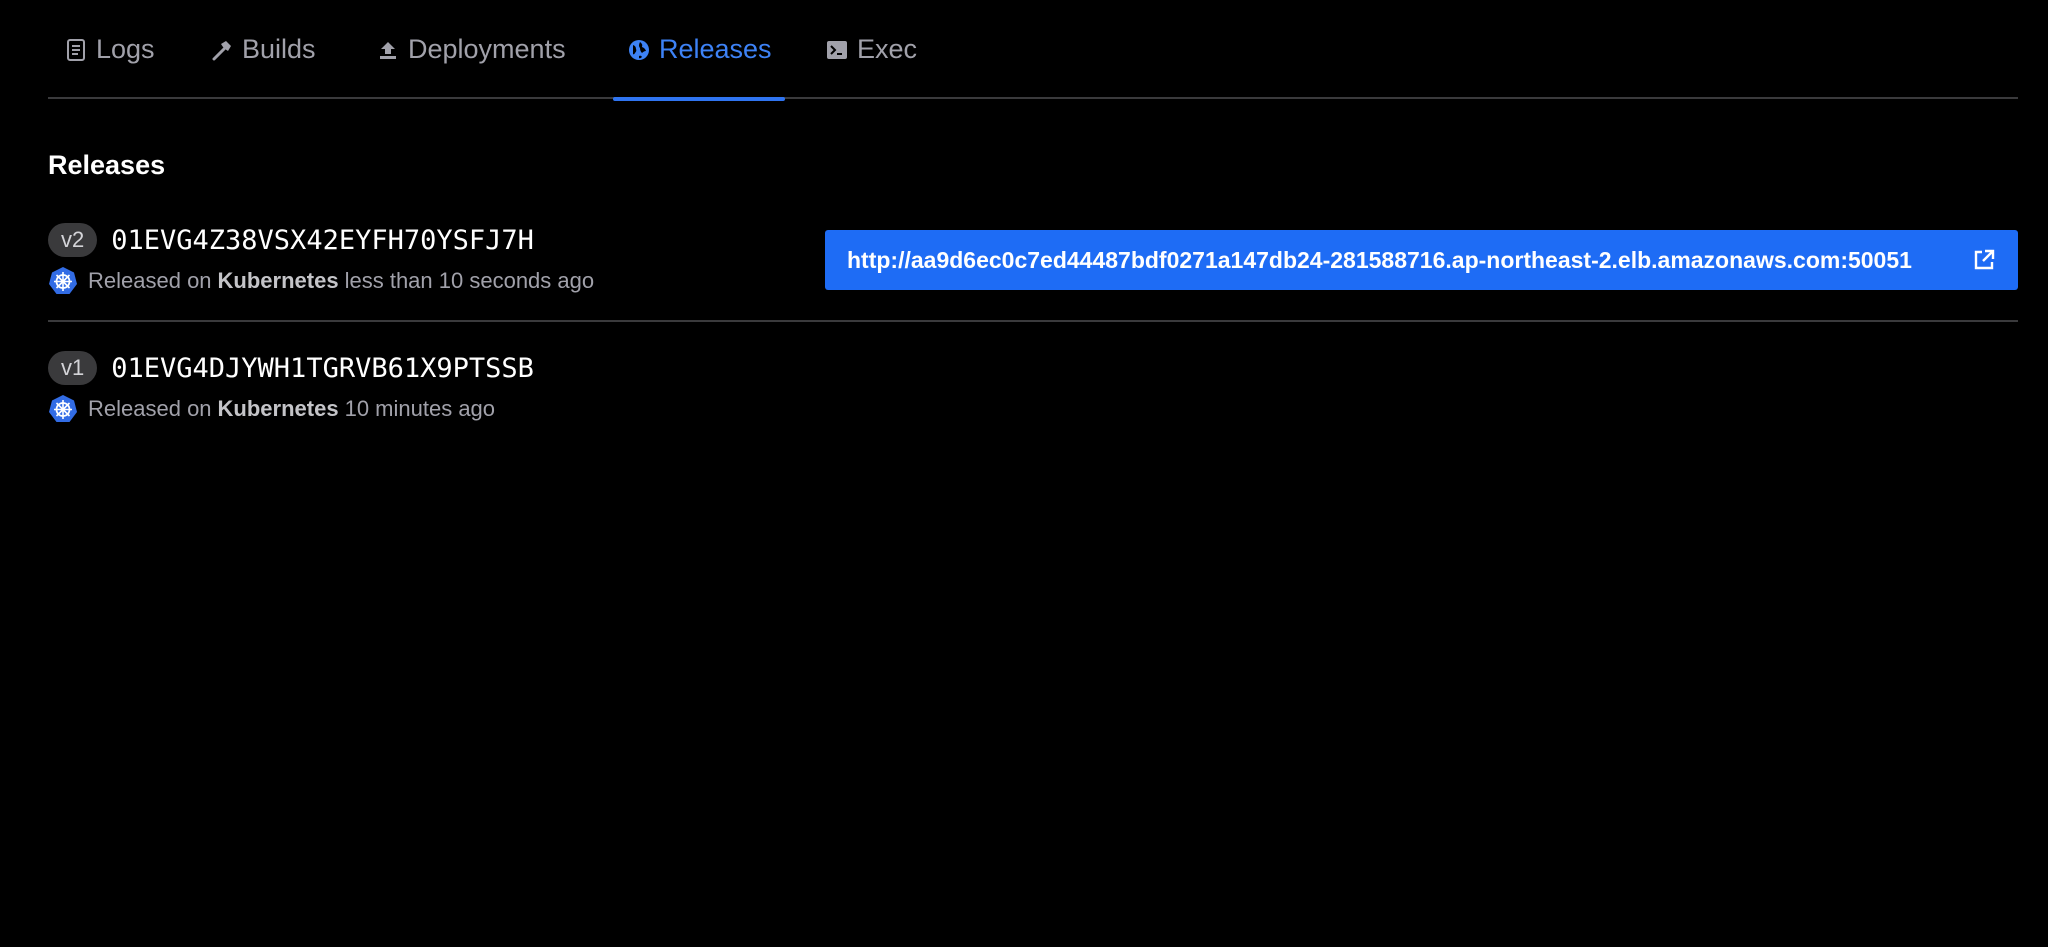 This screenshot has width=2048, height=947. Describe the element at coordinates (322, 240) in the screenshot. I see `release-id: 01EVG4Z38VSX42EYFH70YSFJ7H` at that location.